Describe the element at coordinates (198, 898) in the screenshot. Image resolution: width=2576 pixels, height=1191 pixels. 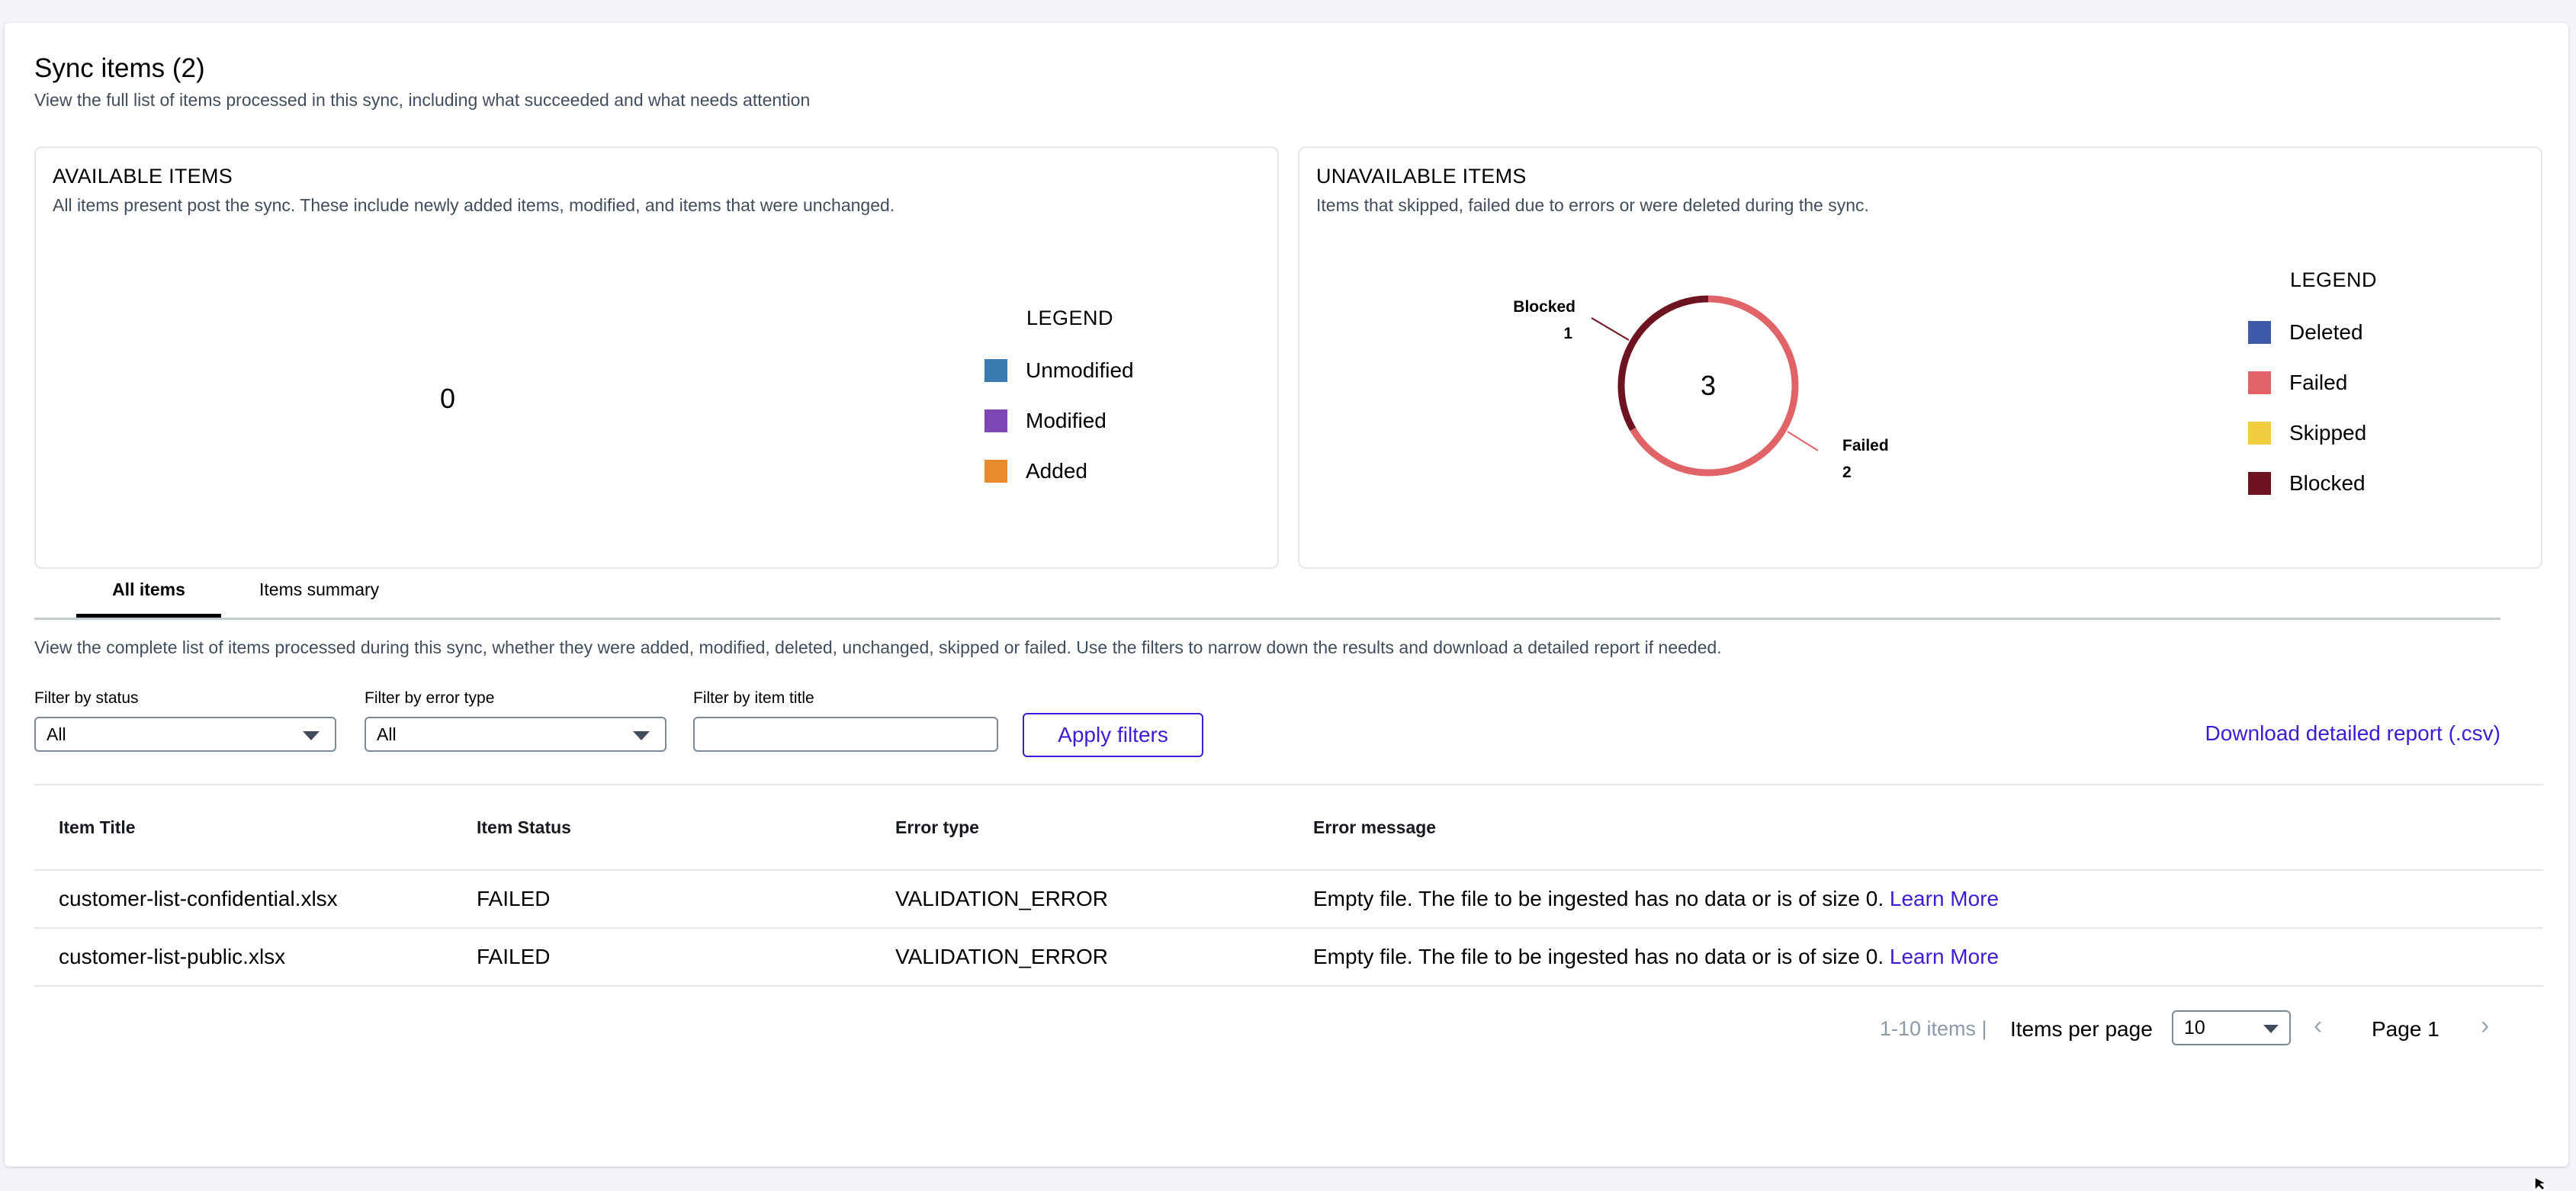
I see `cell-item-title: customer-list-confidential.xlsx` at that location.